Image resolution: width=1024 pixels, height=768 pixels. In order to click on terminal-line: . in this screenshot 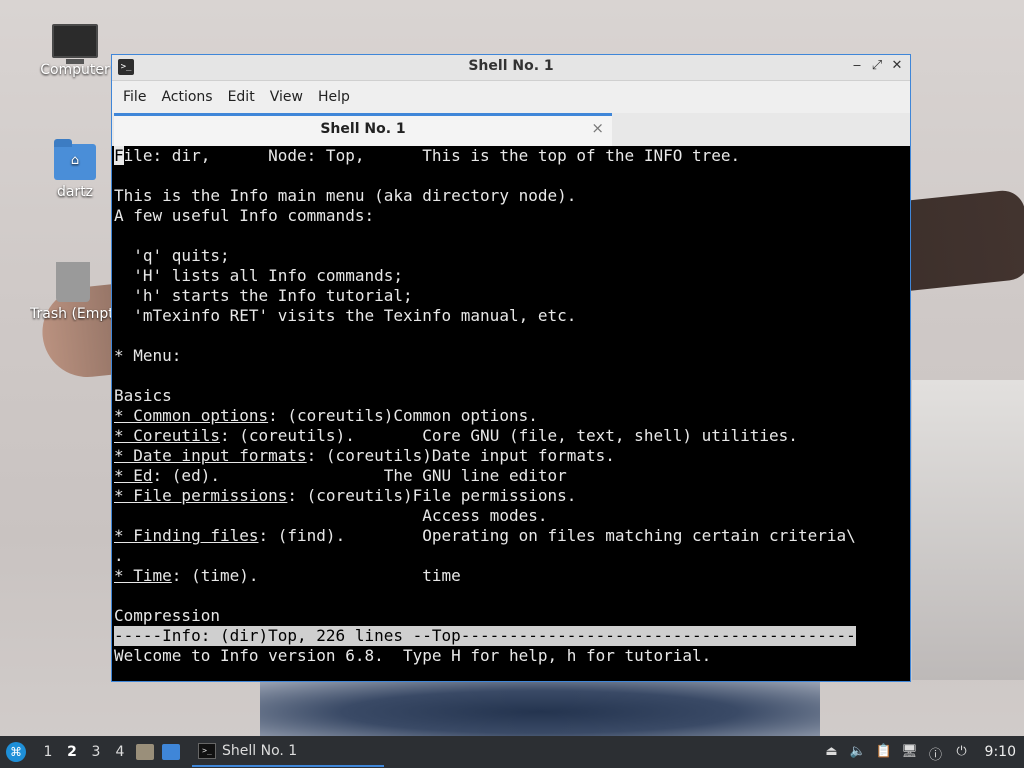, I will do `click(119, 555)`.